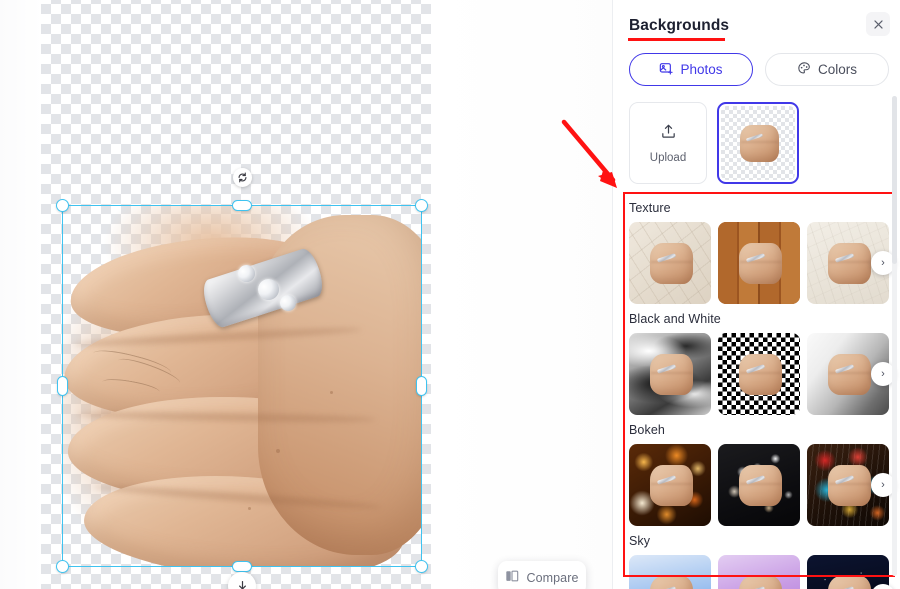 The width and height of the screenshot is (900, 589). Describe the element at coordinates (21, 294) in the screenshot. I see `canvas-left-margin` at that location.